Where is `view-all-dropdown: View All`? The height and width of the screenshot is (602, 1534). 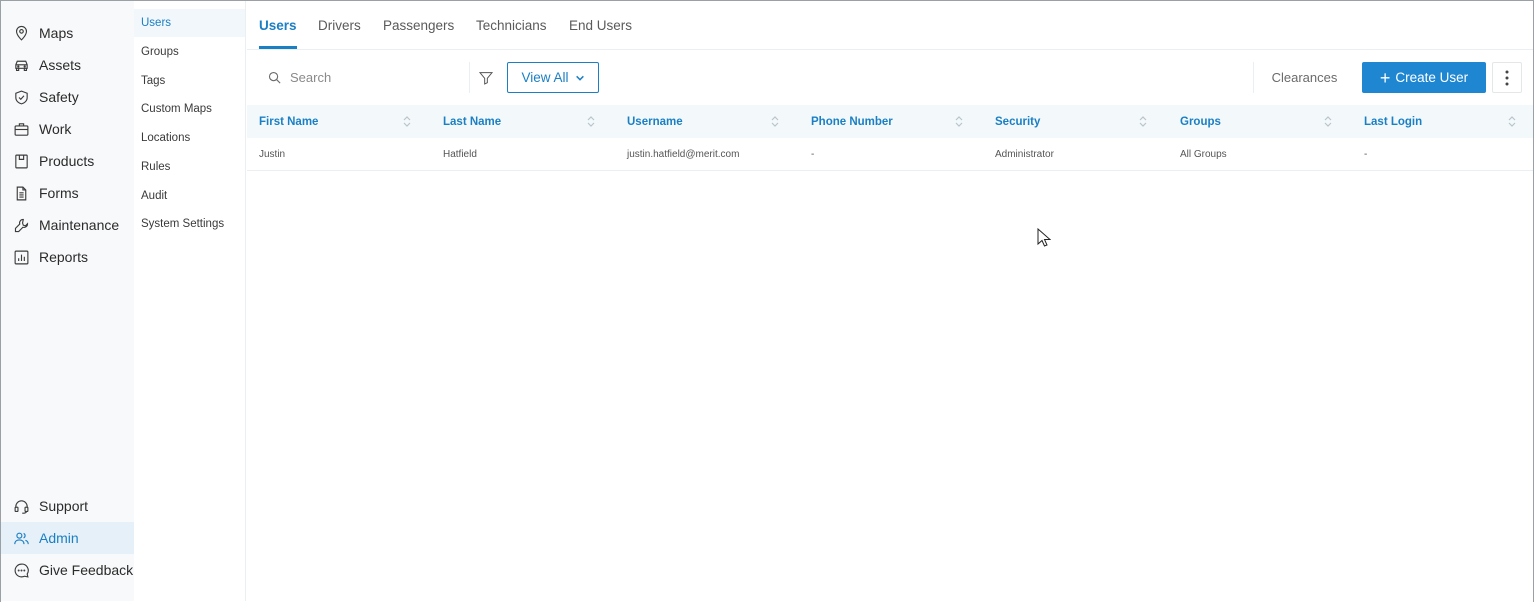 view-all-dropdown: View All is located at coordinates (553, 77).